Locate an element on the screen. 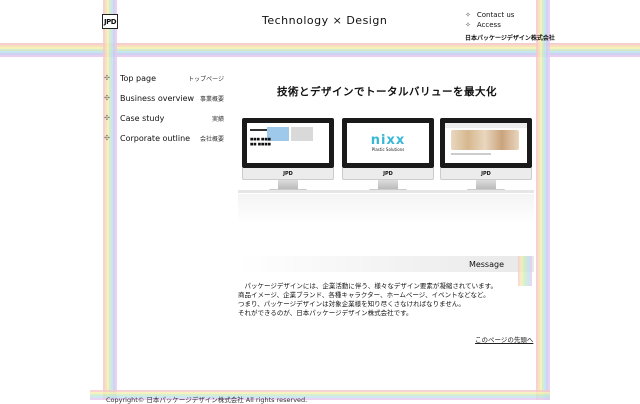 The image size is (640, 404). message-line: つまり、パッケージデザインは対象企業様を知り尽くさなければなりません。 is located at coordinates (351, 304).